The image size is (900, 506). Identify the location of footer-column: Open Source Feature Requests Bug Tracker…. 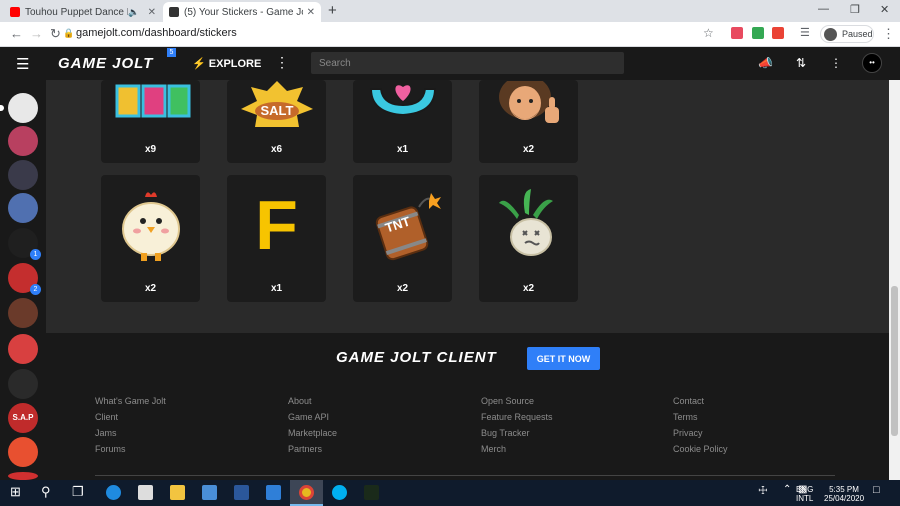
(517, 425).